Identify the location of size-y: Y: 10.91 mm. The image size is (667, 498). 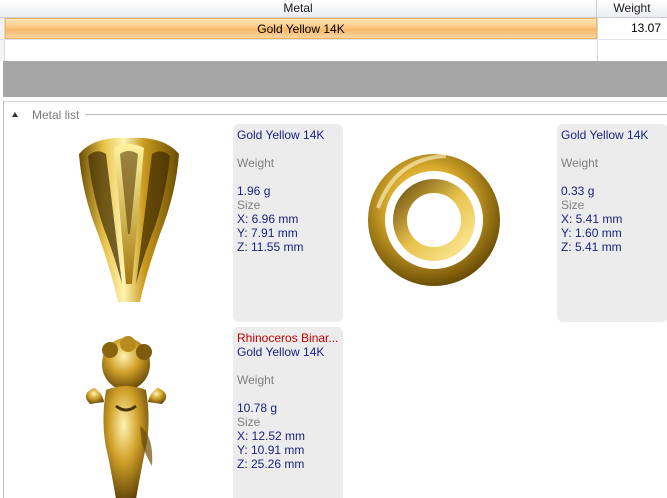
(271, 450).